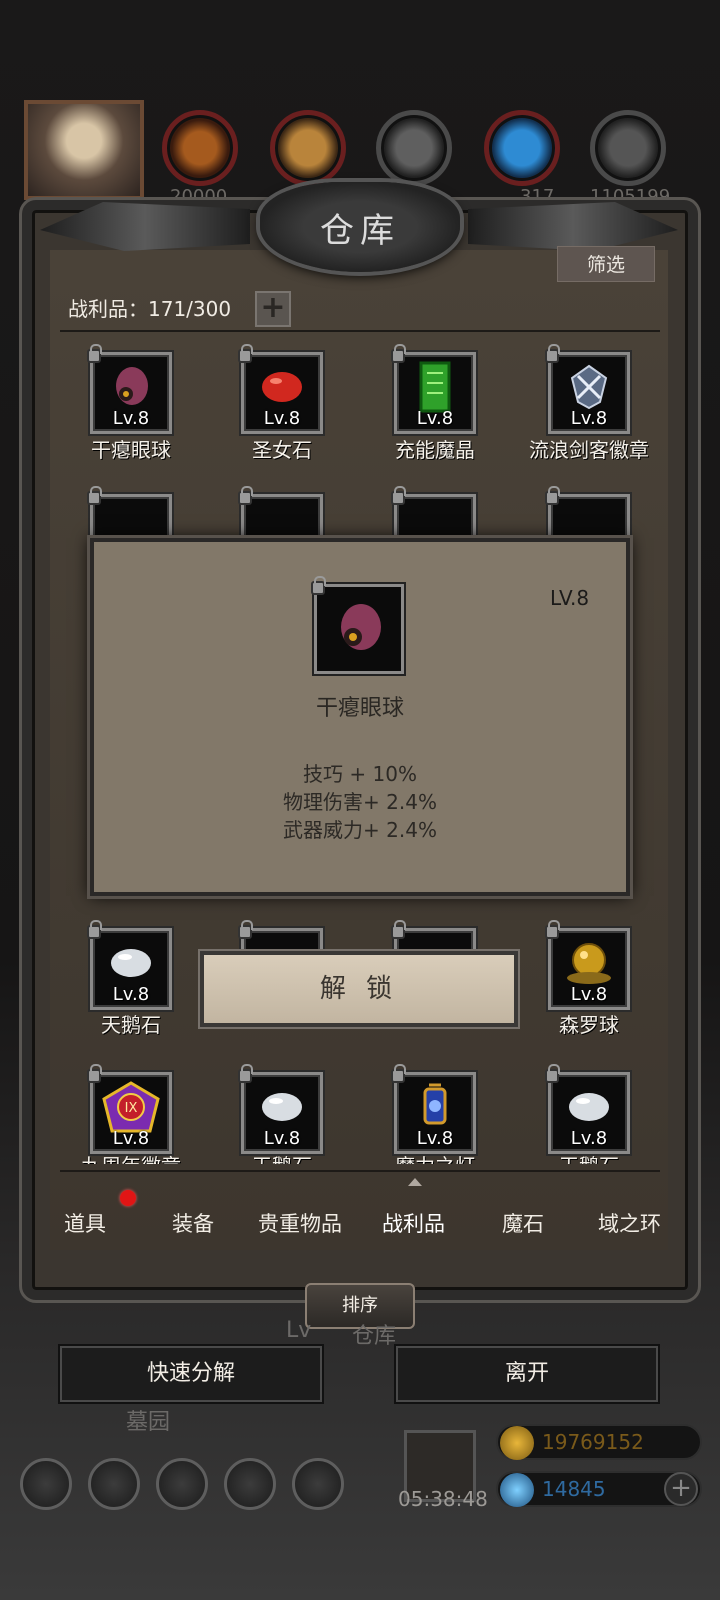  I want to click on tab-items: 道具, so click(85, 1223).